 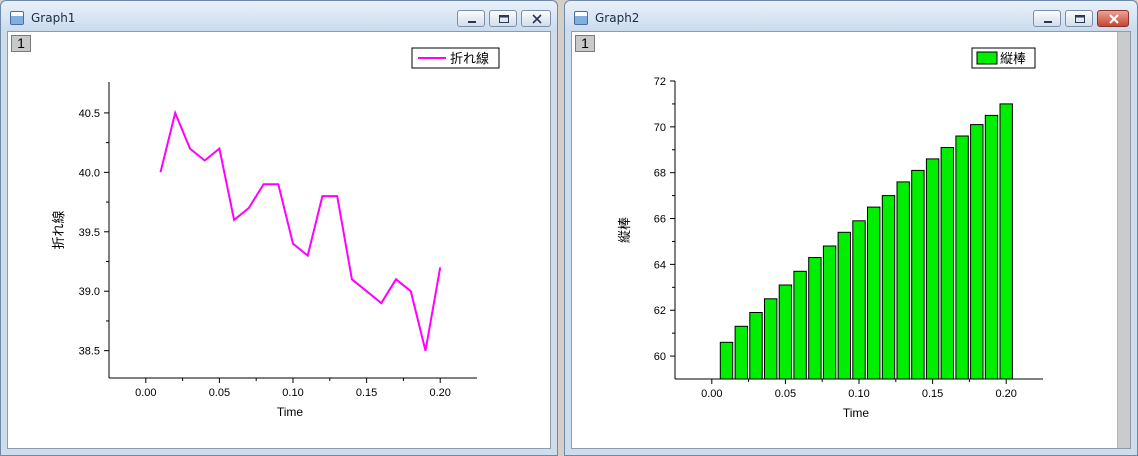 I want to click on graph2-titlebar: Graph2, so click(x=851, y=16).